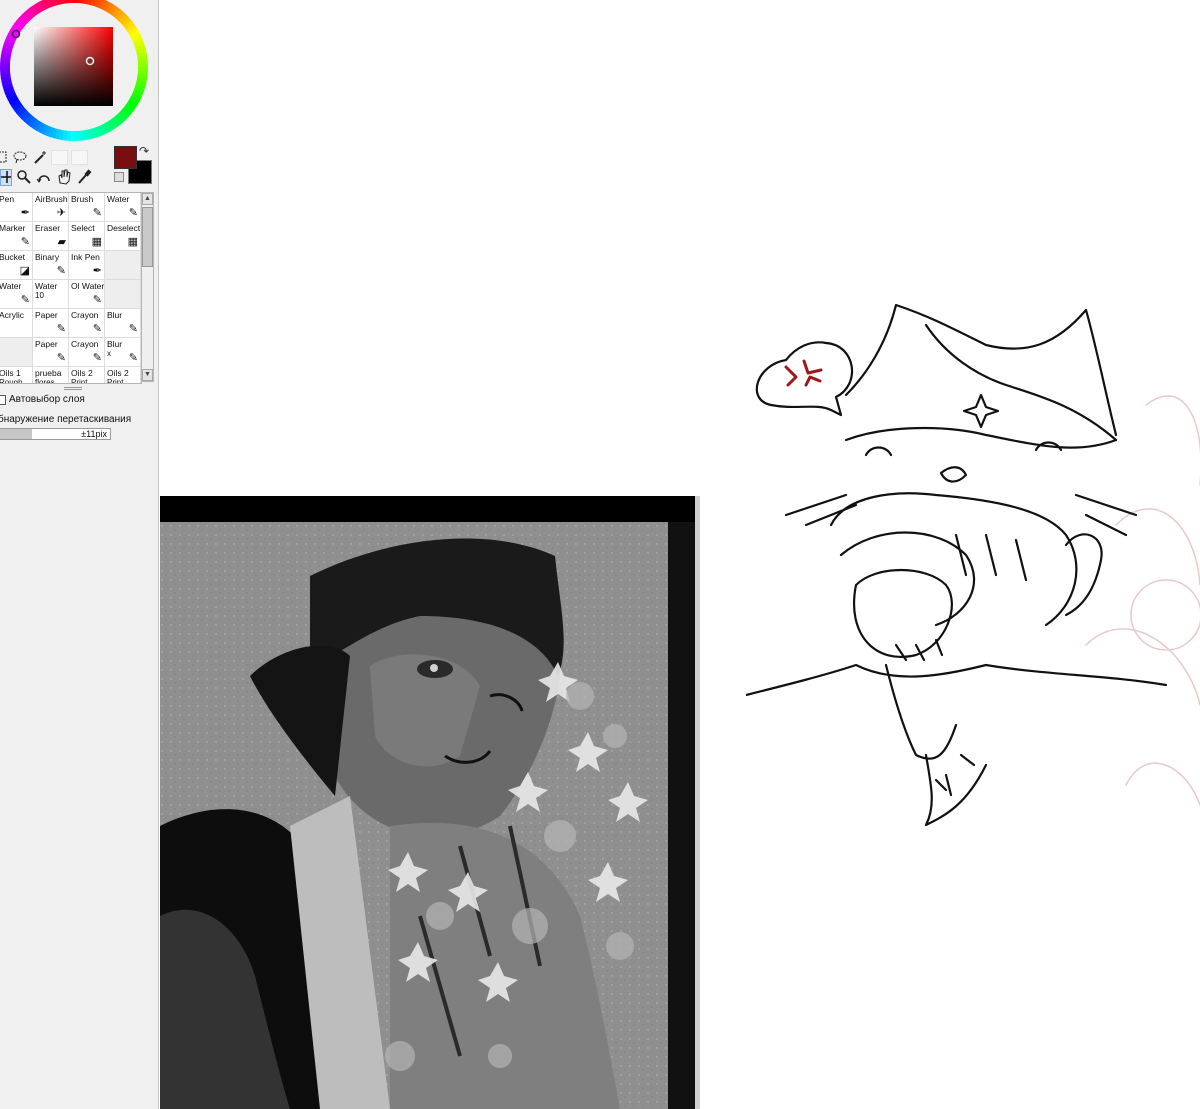 This screenshot has height=1109, width=1200. I want to click on brush-blur: Blur x ✎, so click(123, 352).